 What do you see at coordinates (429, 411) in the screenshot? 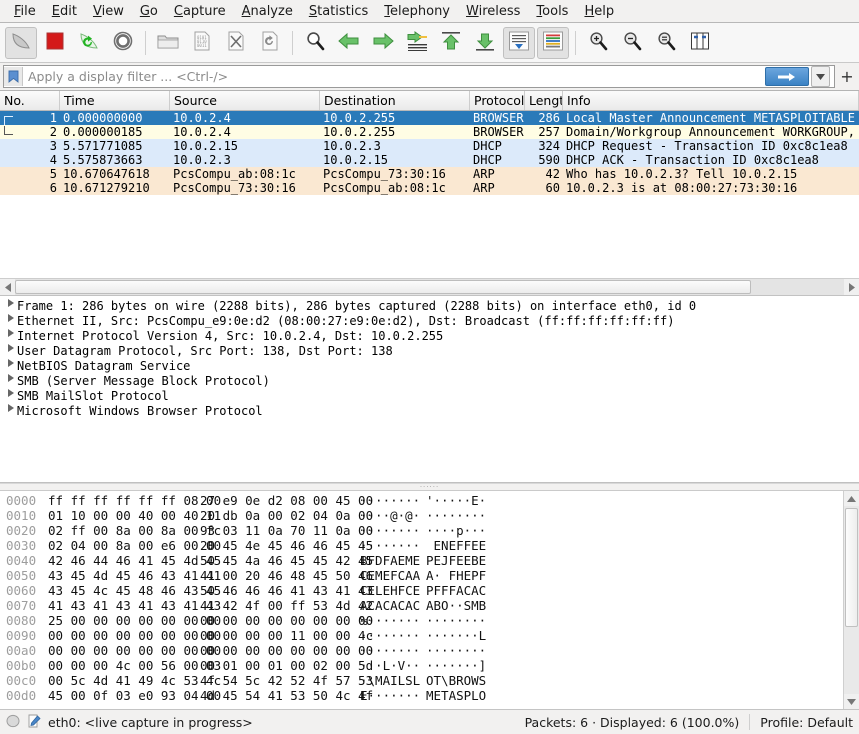
I see `detail-tree-item: Microsoft Windows Browser Protocol` at bounding box center [429, 411].